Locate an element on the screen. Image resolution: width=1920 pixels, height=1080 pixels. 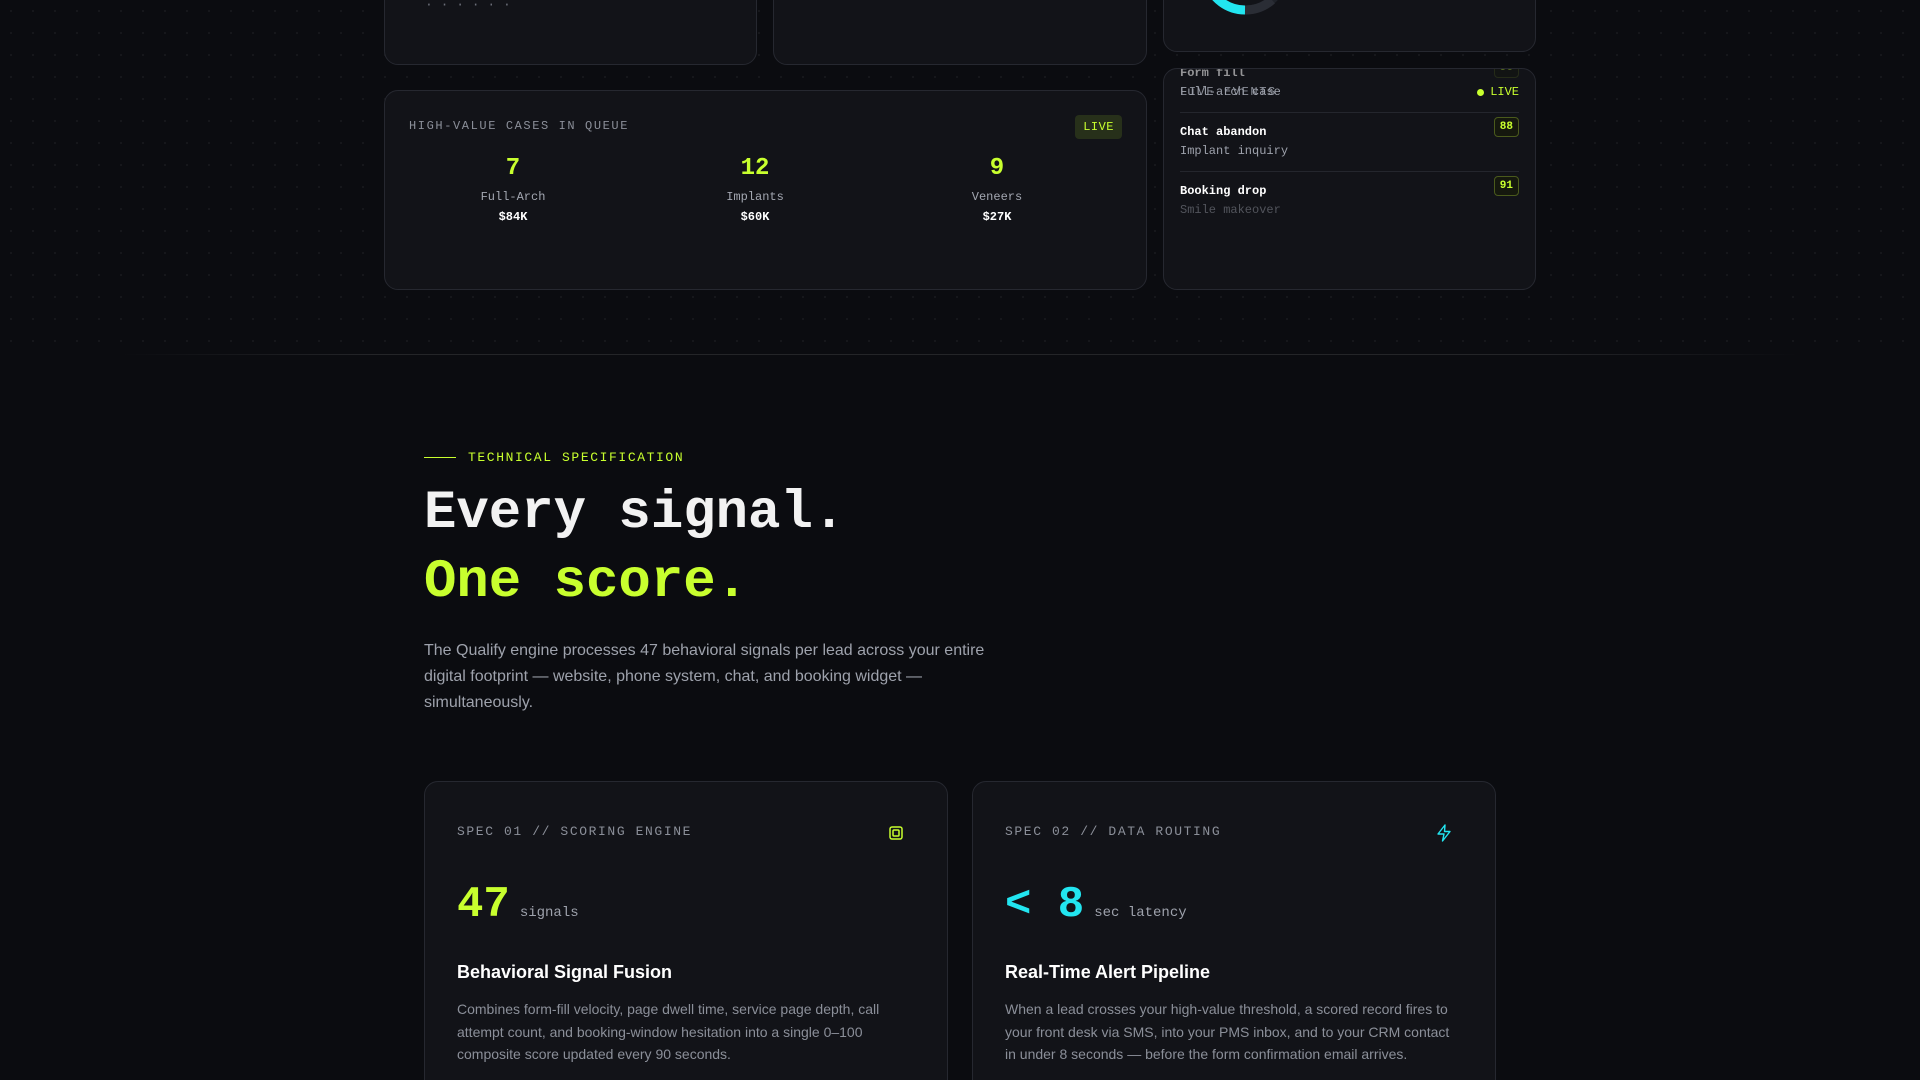
spec-heading: Behavioral Signal Fusion is located at coordinates (565, 972).